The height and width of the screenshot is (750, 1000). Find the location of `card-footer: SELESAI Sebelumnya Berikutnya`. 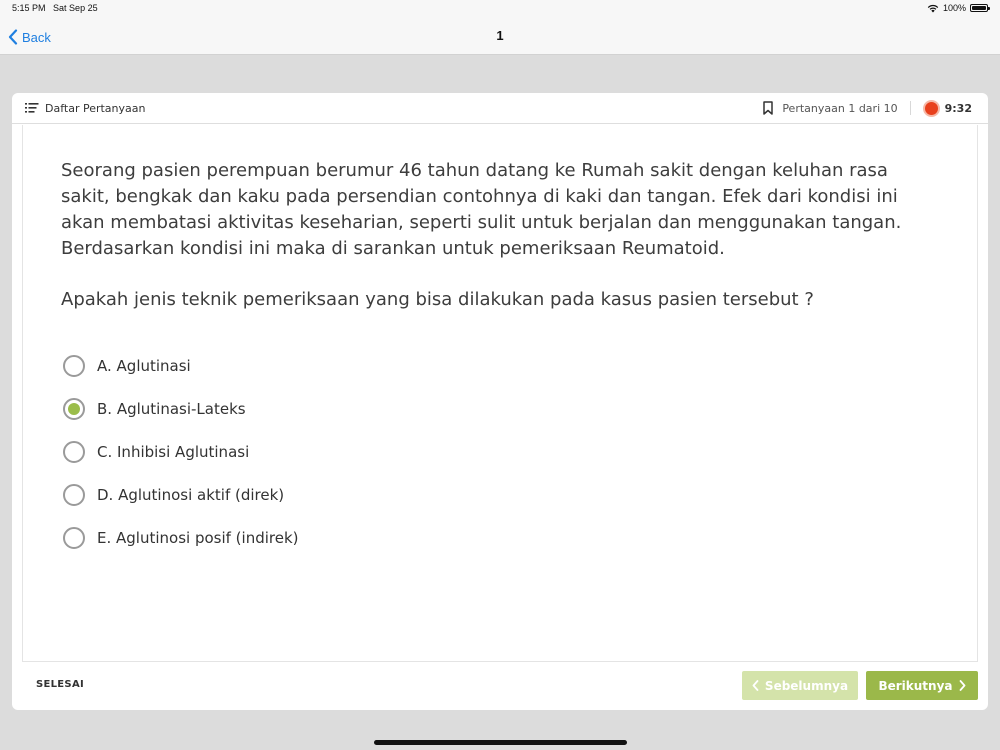

card-footer: SELESAI Sebelumnya Berikutnya is located at coordinates (500, 686).